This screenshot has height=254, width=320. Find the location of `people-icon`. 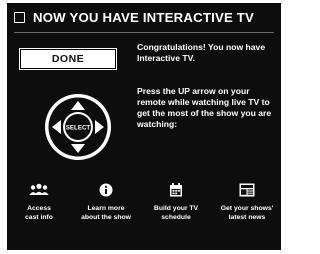

people-icon is located at coordinates (39, 189).